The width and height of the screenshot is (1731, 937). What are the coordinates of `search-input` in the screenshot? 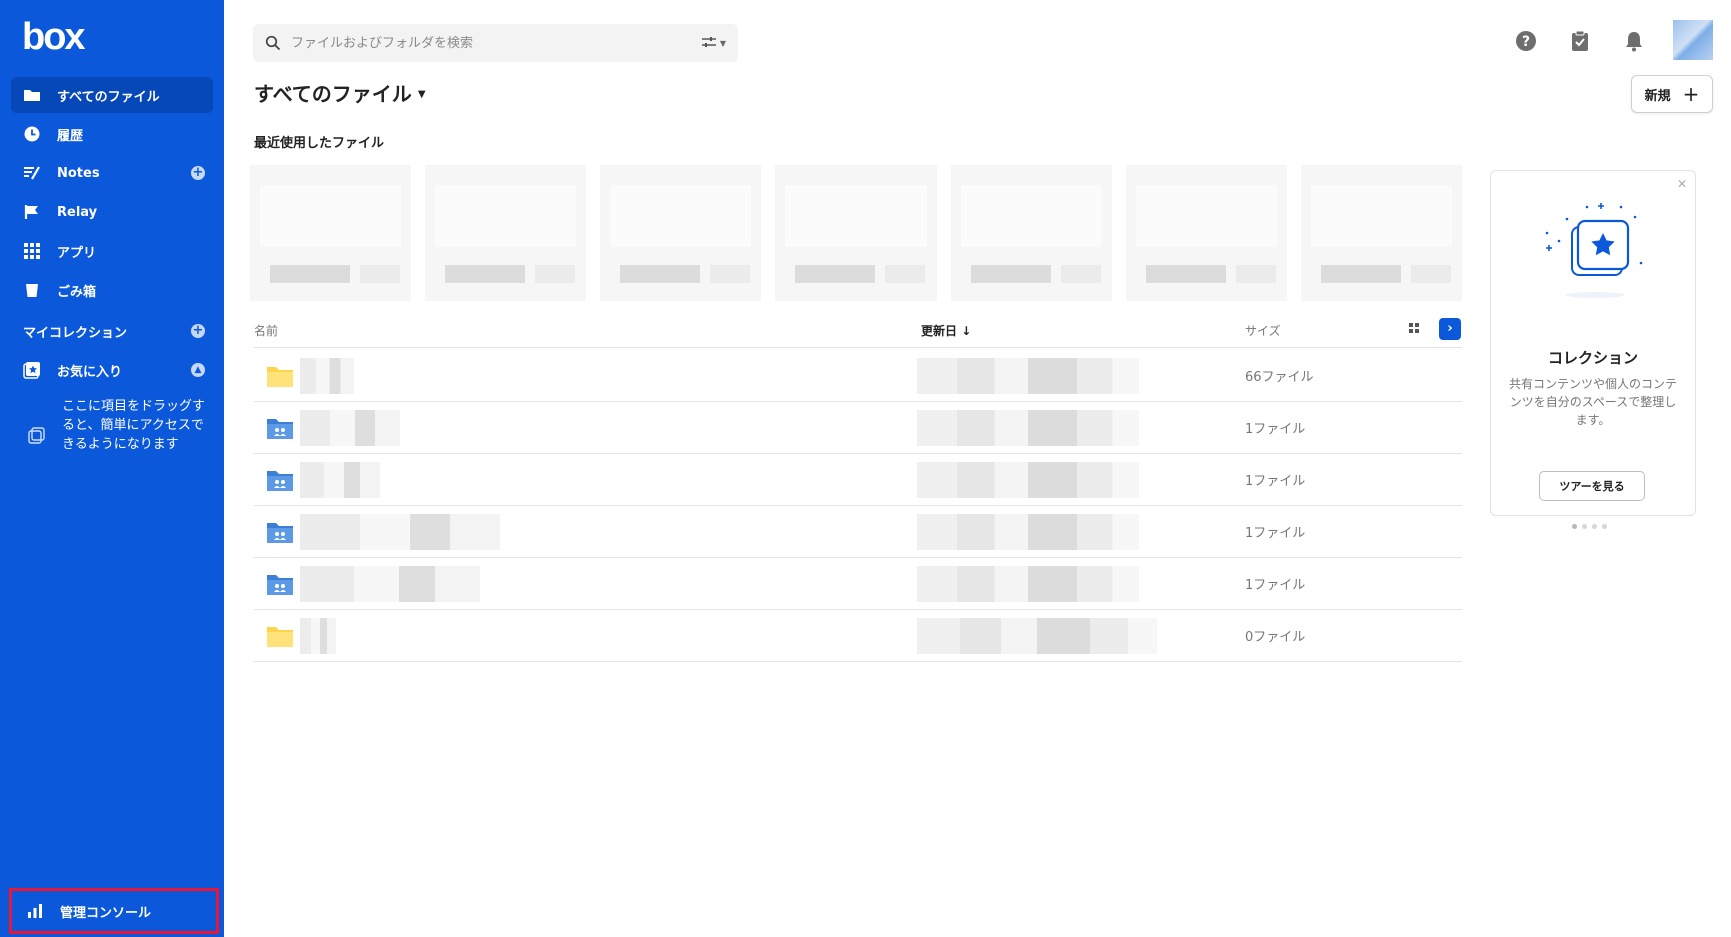 It's located at (496, 43).